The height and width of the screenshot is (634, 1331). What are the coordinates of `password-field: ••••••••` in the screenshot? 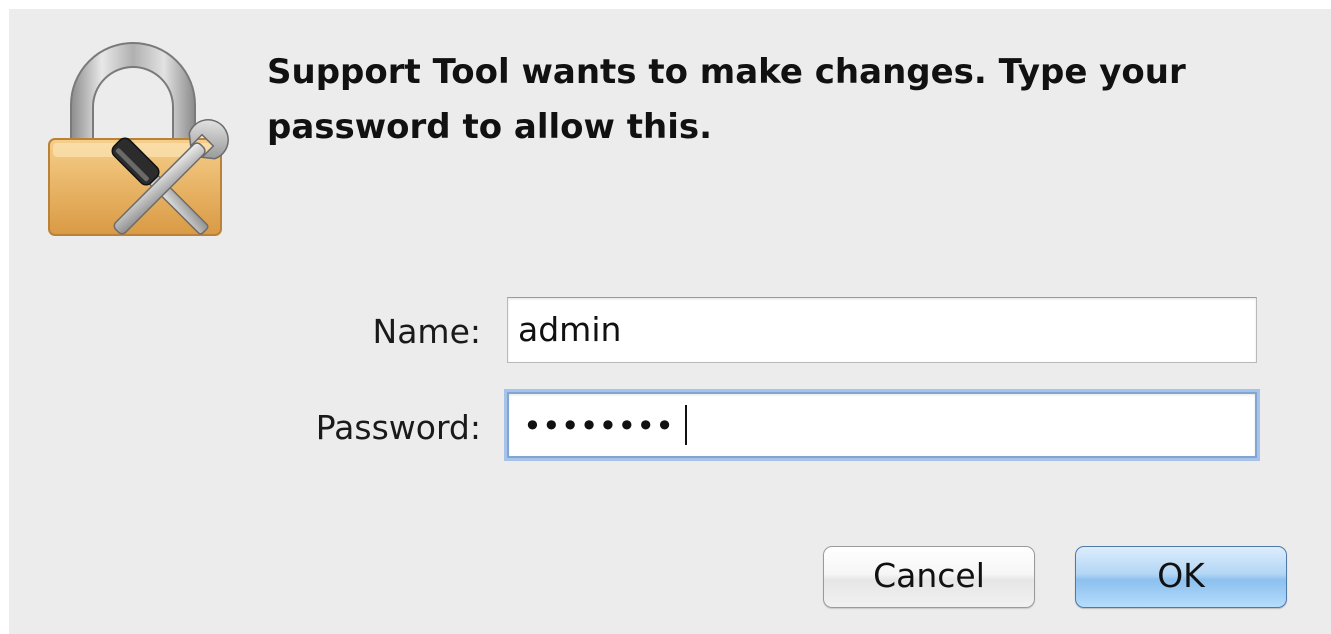 It's located at (882, 425).